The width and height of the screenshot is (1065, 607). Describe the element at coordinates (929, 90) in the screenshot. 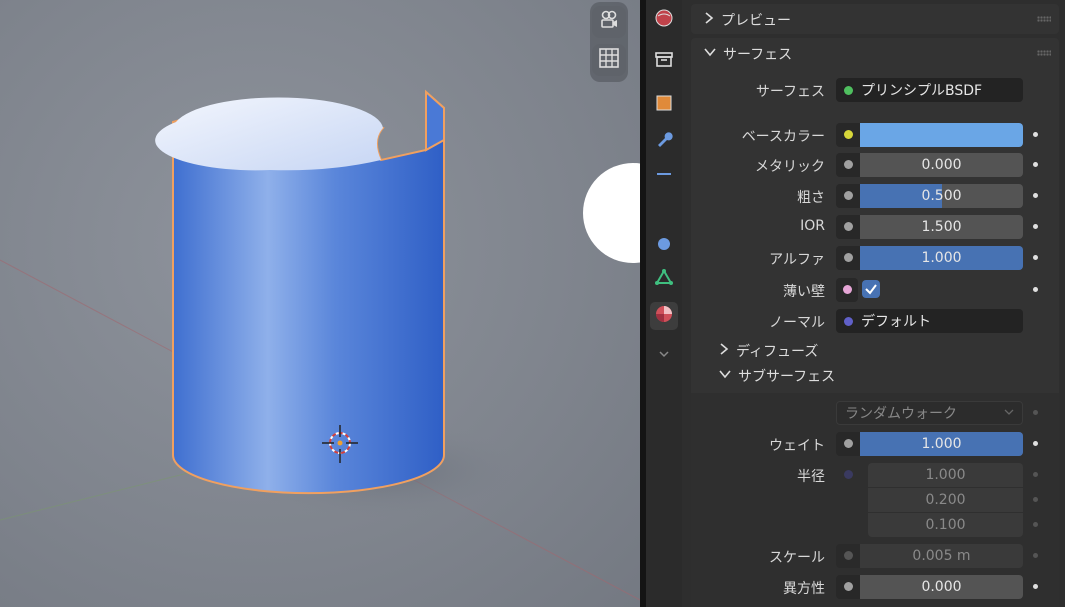

I see `shader-selector: プリンシプルBSDF` at that location.